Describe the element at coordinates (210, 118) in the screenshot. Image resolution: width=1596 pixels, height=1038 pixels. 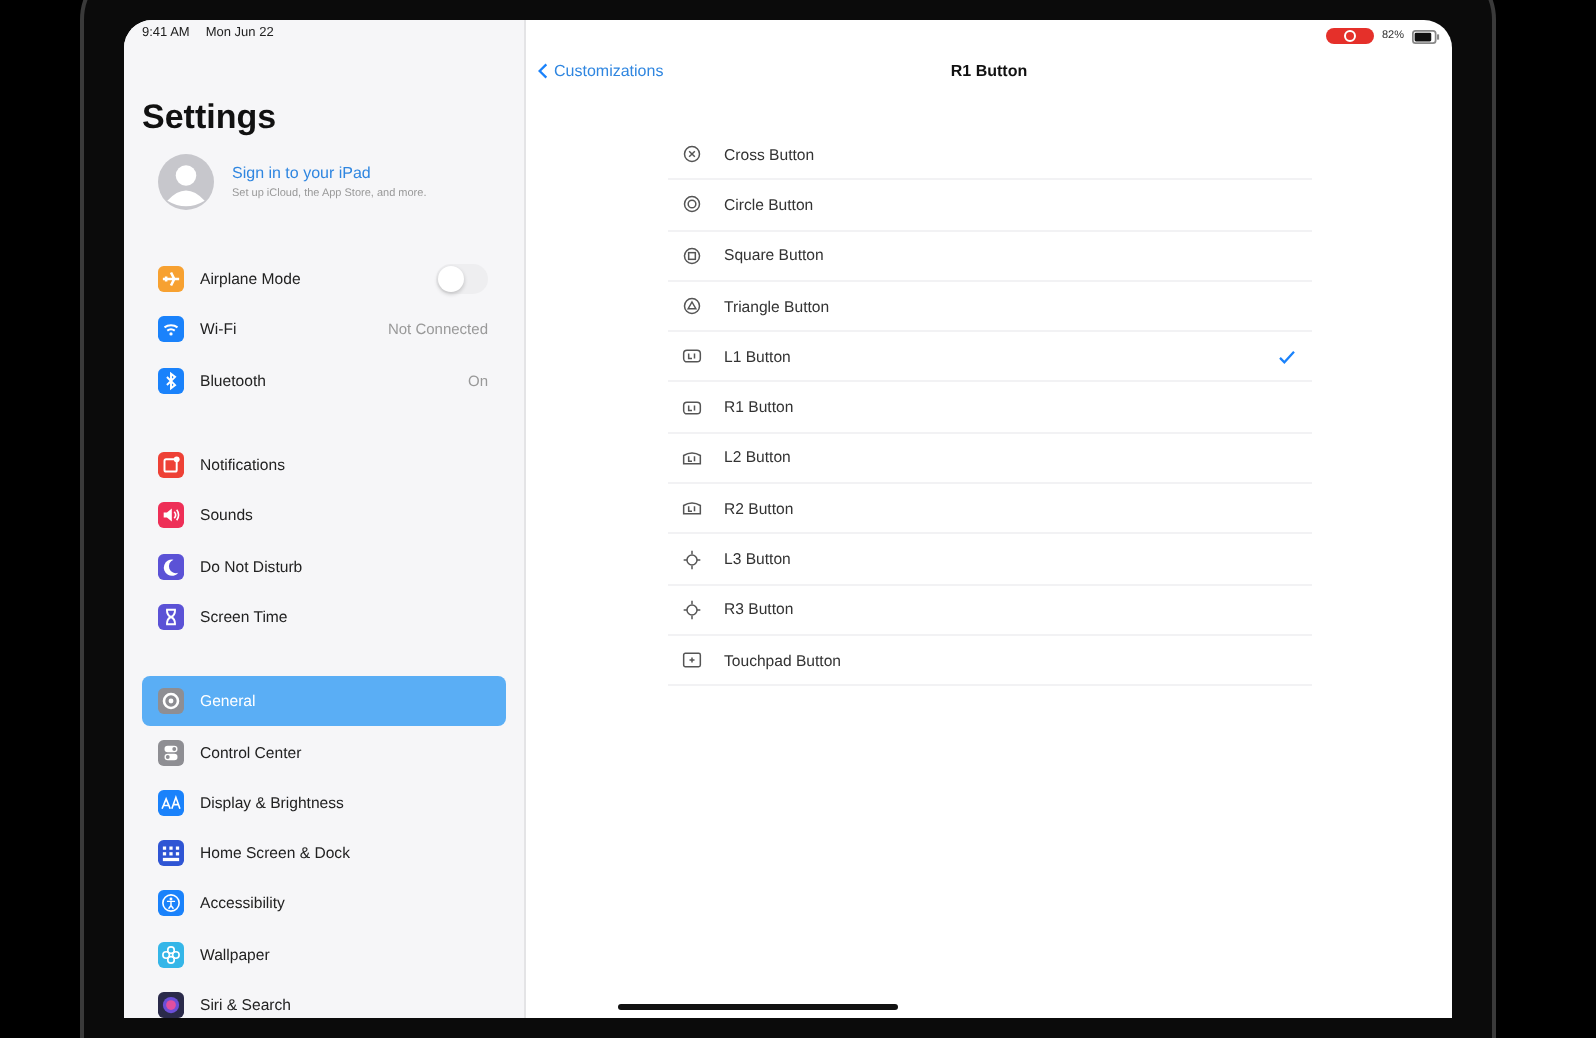
I see `settings-title: Settings` at that location.